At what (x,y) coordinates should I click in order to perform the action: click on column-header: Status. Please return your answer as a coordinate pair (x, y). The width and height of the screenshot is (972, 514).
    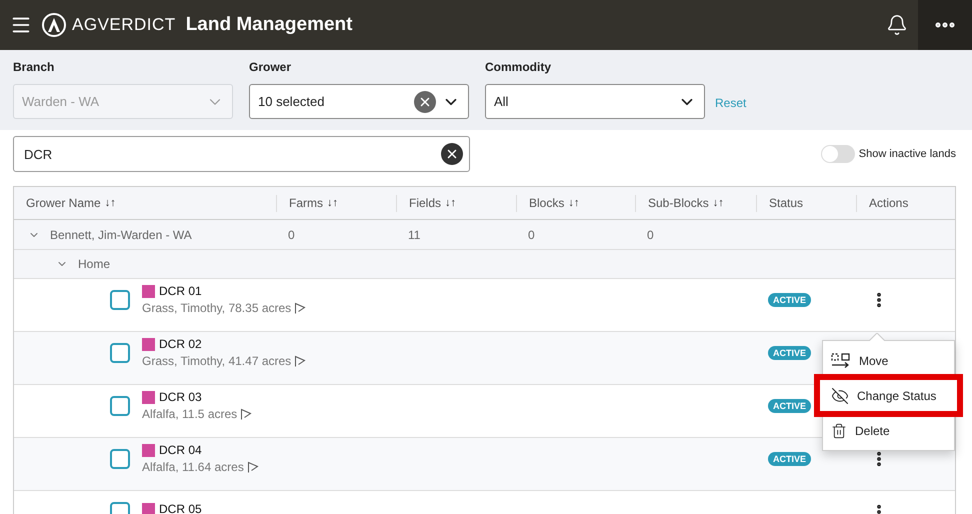
    Looking at the image, I should click on (786, 203).